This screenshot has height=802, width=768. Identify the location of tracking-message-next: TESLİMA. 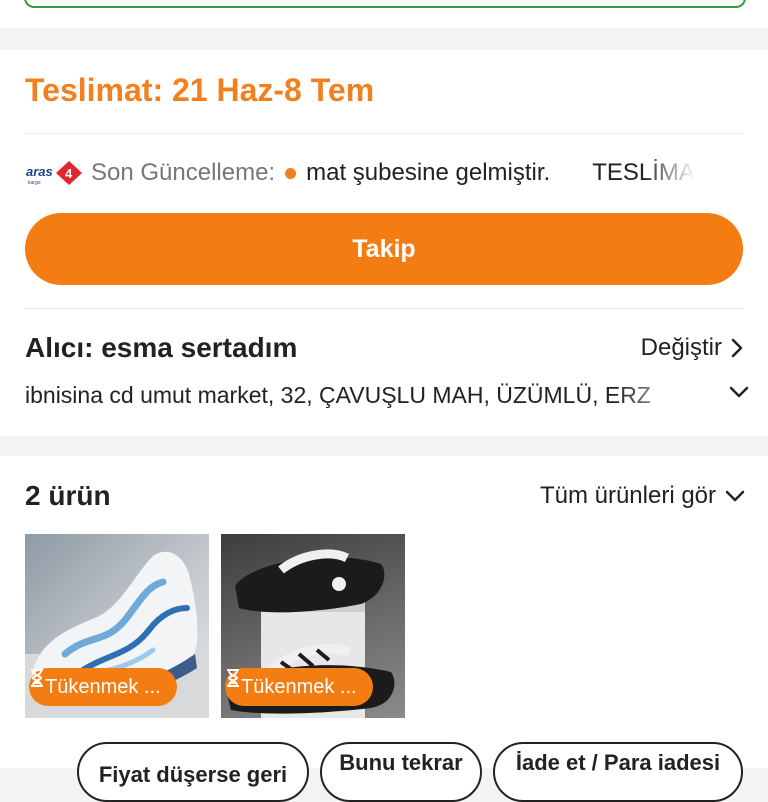
(643, 172).